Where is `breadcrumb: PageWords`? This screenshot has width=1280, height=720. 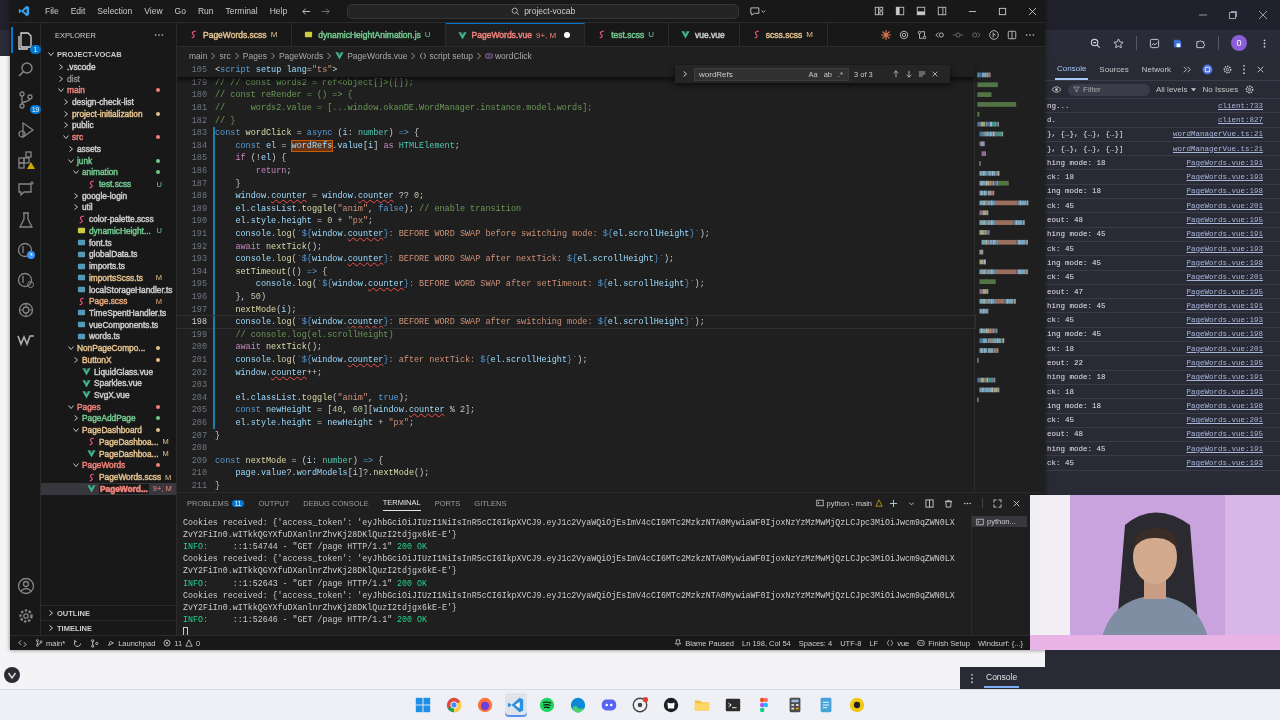
breadcrumb: PageWords is located at coordinates (301, 55).